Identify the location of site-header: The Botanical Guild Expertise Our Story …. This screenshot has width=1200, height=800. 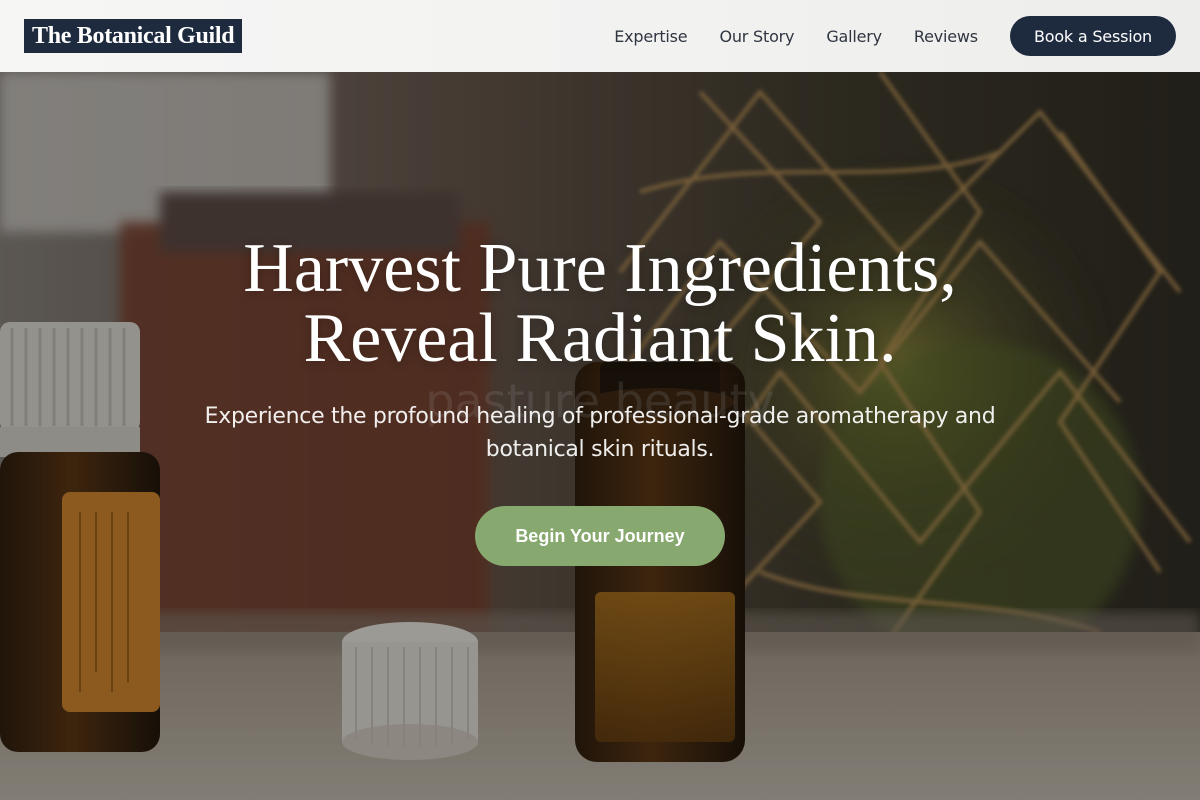
(600, 36).